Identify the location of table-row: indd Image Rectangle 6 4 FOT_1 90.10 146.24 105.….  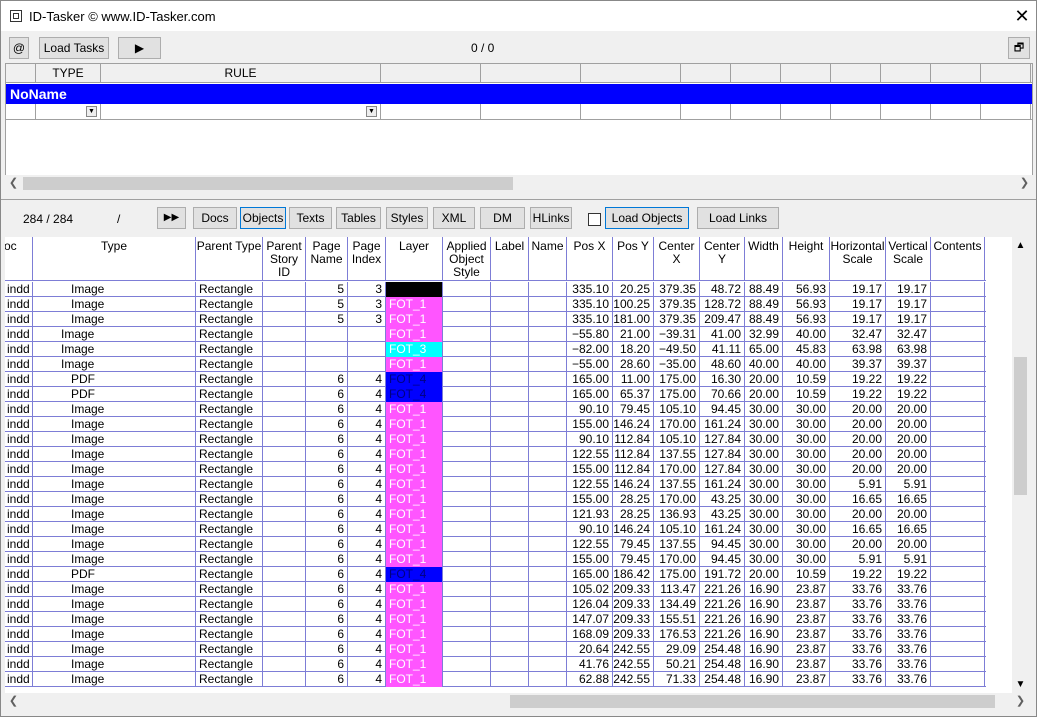
(495, 529).